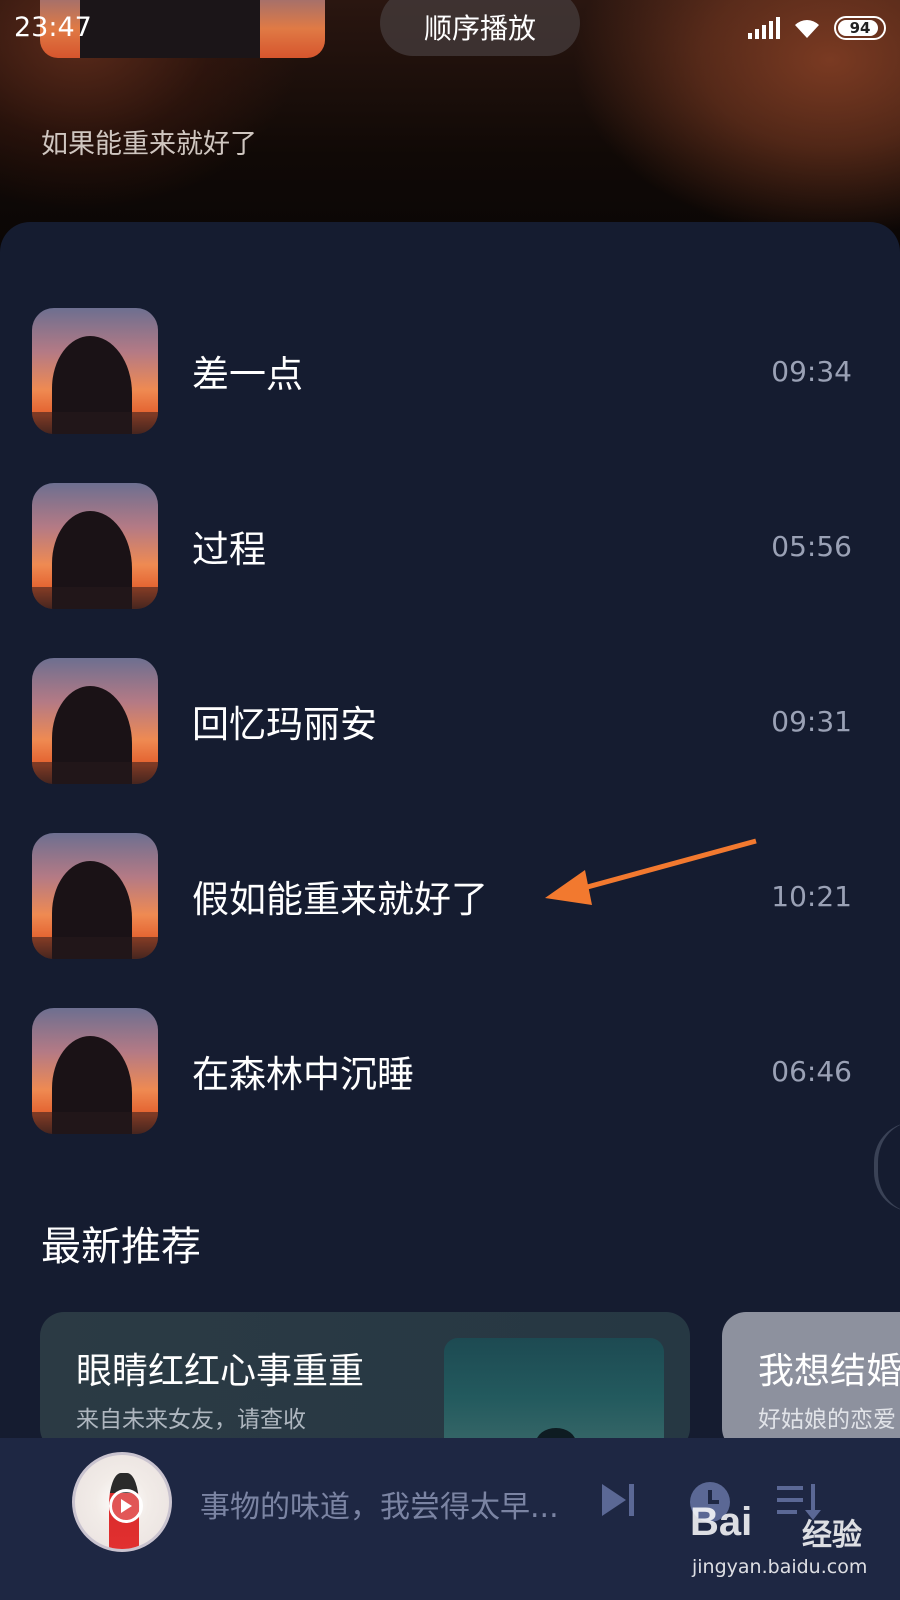  What do you see at coordinates (811, 896) in the screenshot?
I see `song-duration: 10:21` at bounding box center [811, 896].